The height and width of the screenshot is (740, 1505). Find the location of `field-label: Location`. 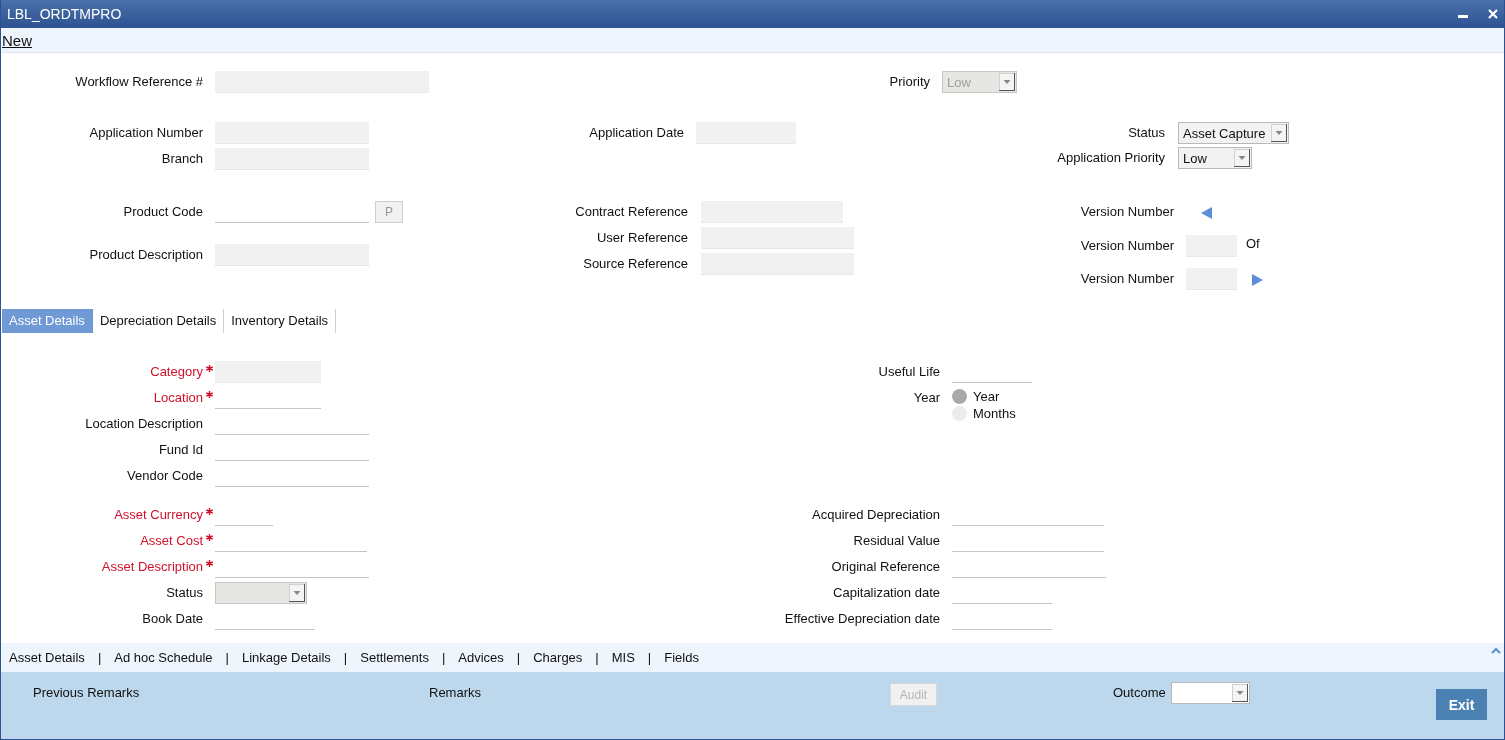

field-label: Location is located at coordinates (177, 398).